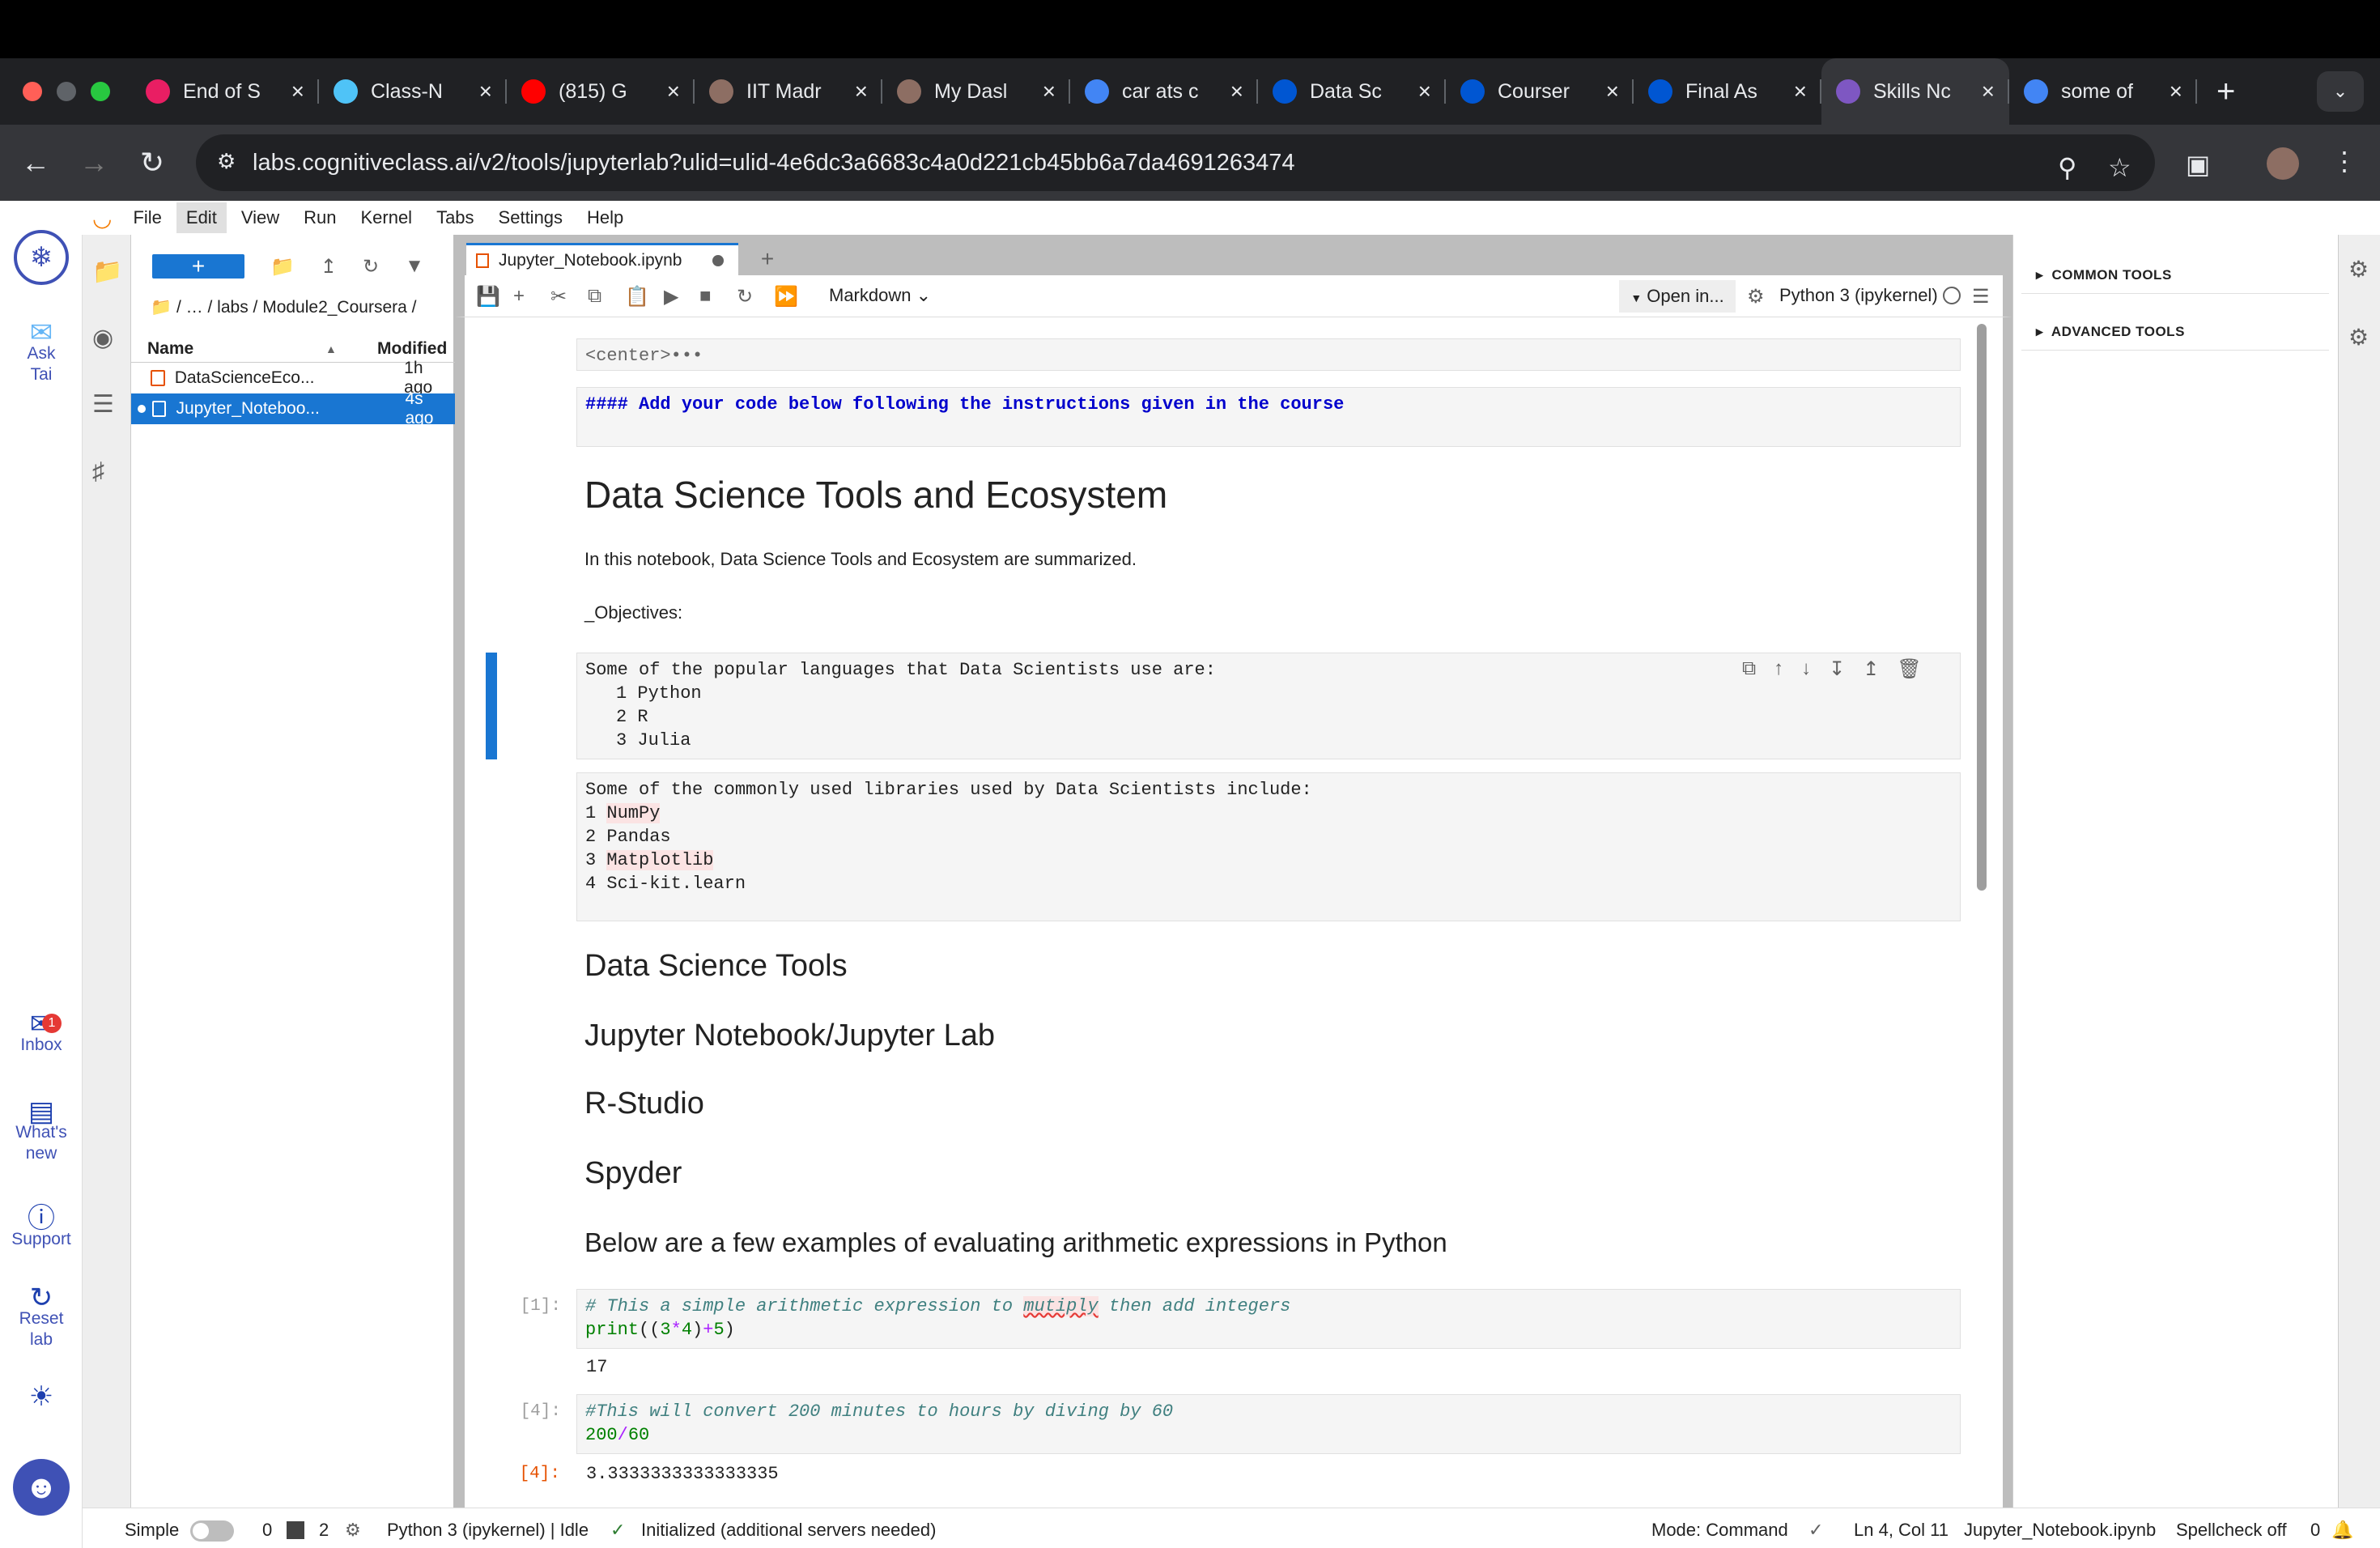 The image size is (2380, 1548). I want to click on breadcrumb: 📁 / … / labs / Module2_Coursera /, so click(284, 307).